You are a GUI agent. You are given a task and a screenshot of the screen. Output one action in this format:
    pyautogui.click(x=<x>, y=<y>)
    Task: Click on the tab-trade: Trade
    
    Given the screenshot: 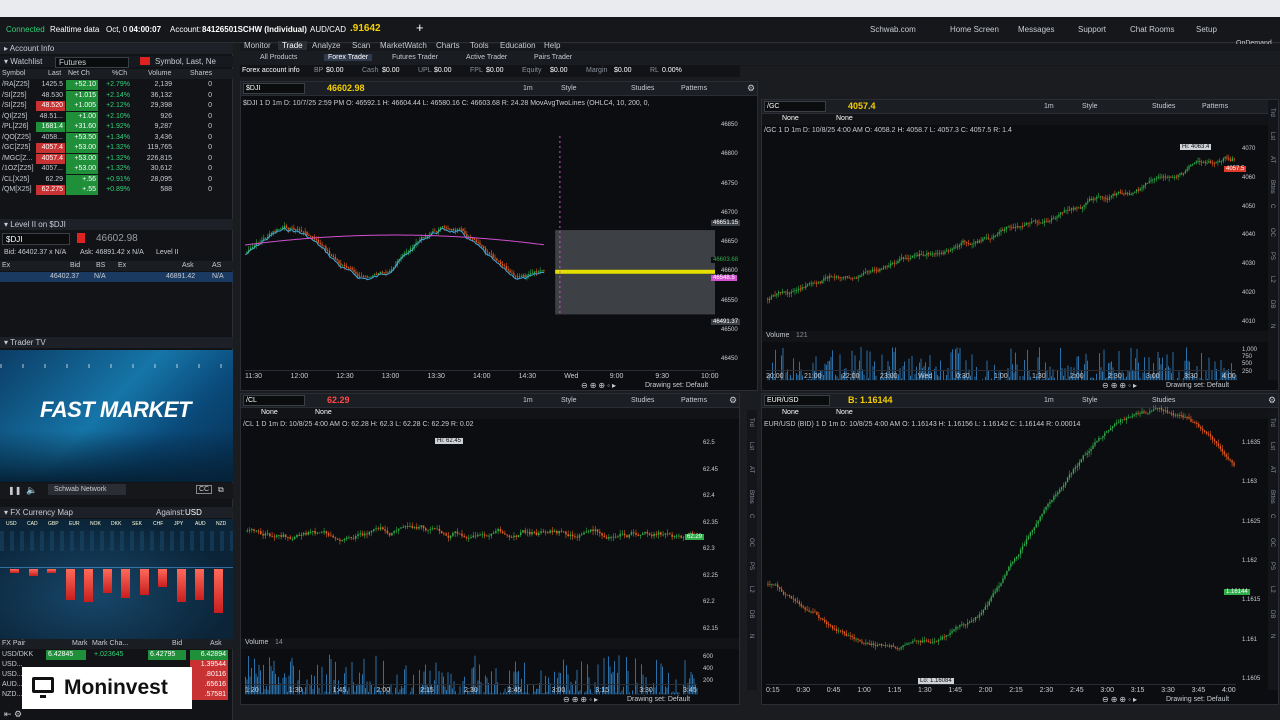 What is the action you would take?
    pyautogui.click(x=292, y=45)
    